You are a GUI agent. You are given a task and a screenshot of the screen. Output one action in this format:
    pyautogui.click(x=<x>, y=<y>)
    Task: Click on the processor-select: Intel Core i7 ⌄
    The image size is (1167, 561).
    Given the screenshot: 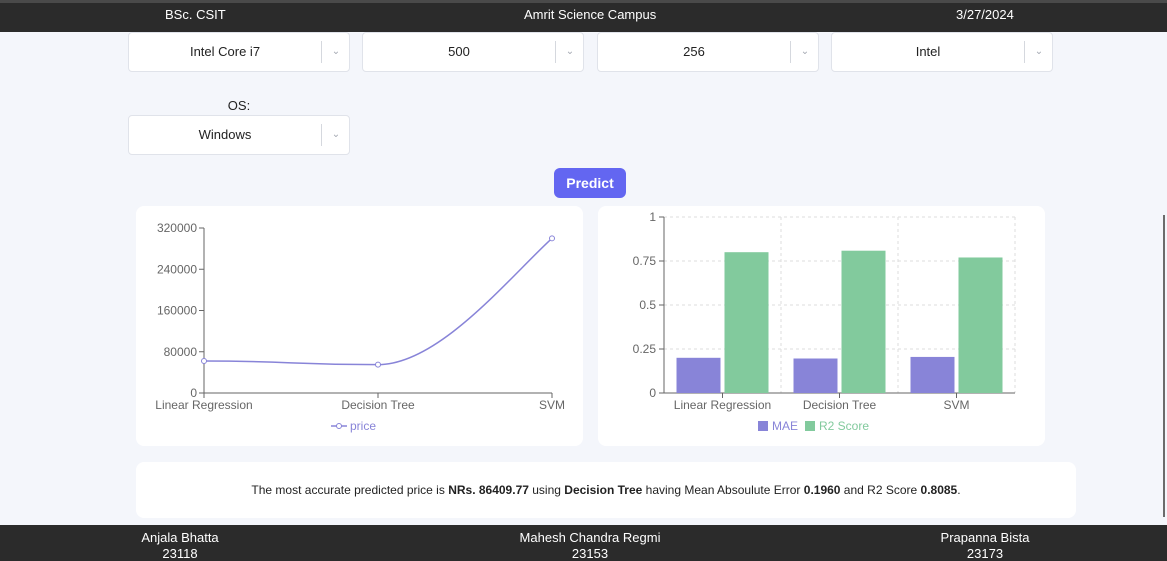 What is the action you would take?
    pyautogui.click(x=239, y=52)
    